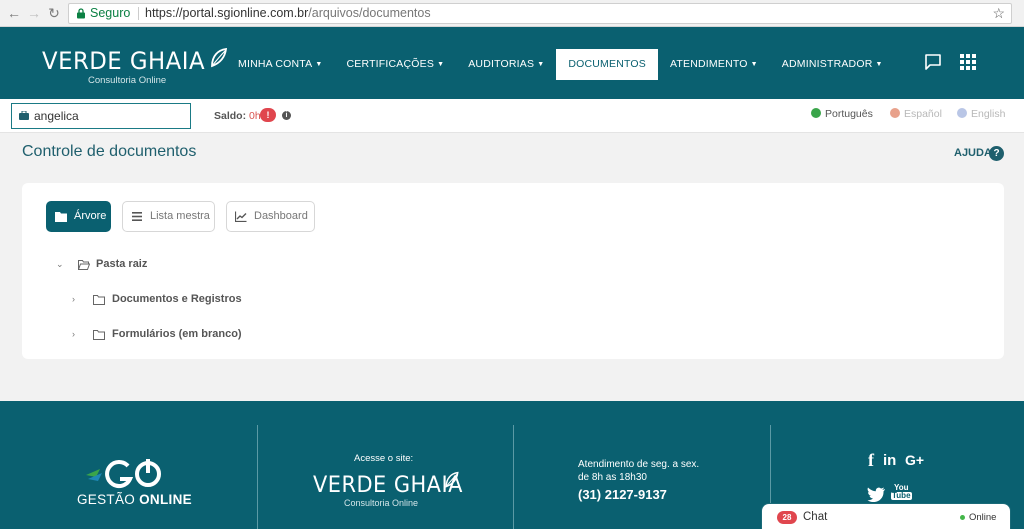 This screenshot has height=529, width=1024. What do you see at coordinates (916, 114) in the screenshot?
I see `language-spanish: Español` at bounding box center [916, 114].